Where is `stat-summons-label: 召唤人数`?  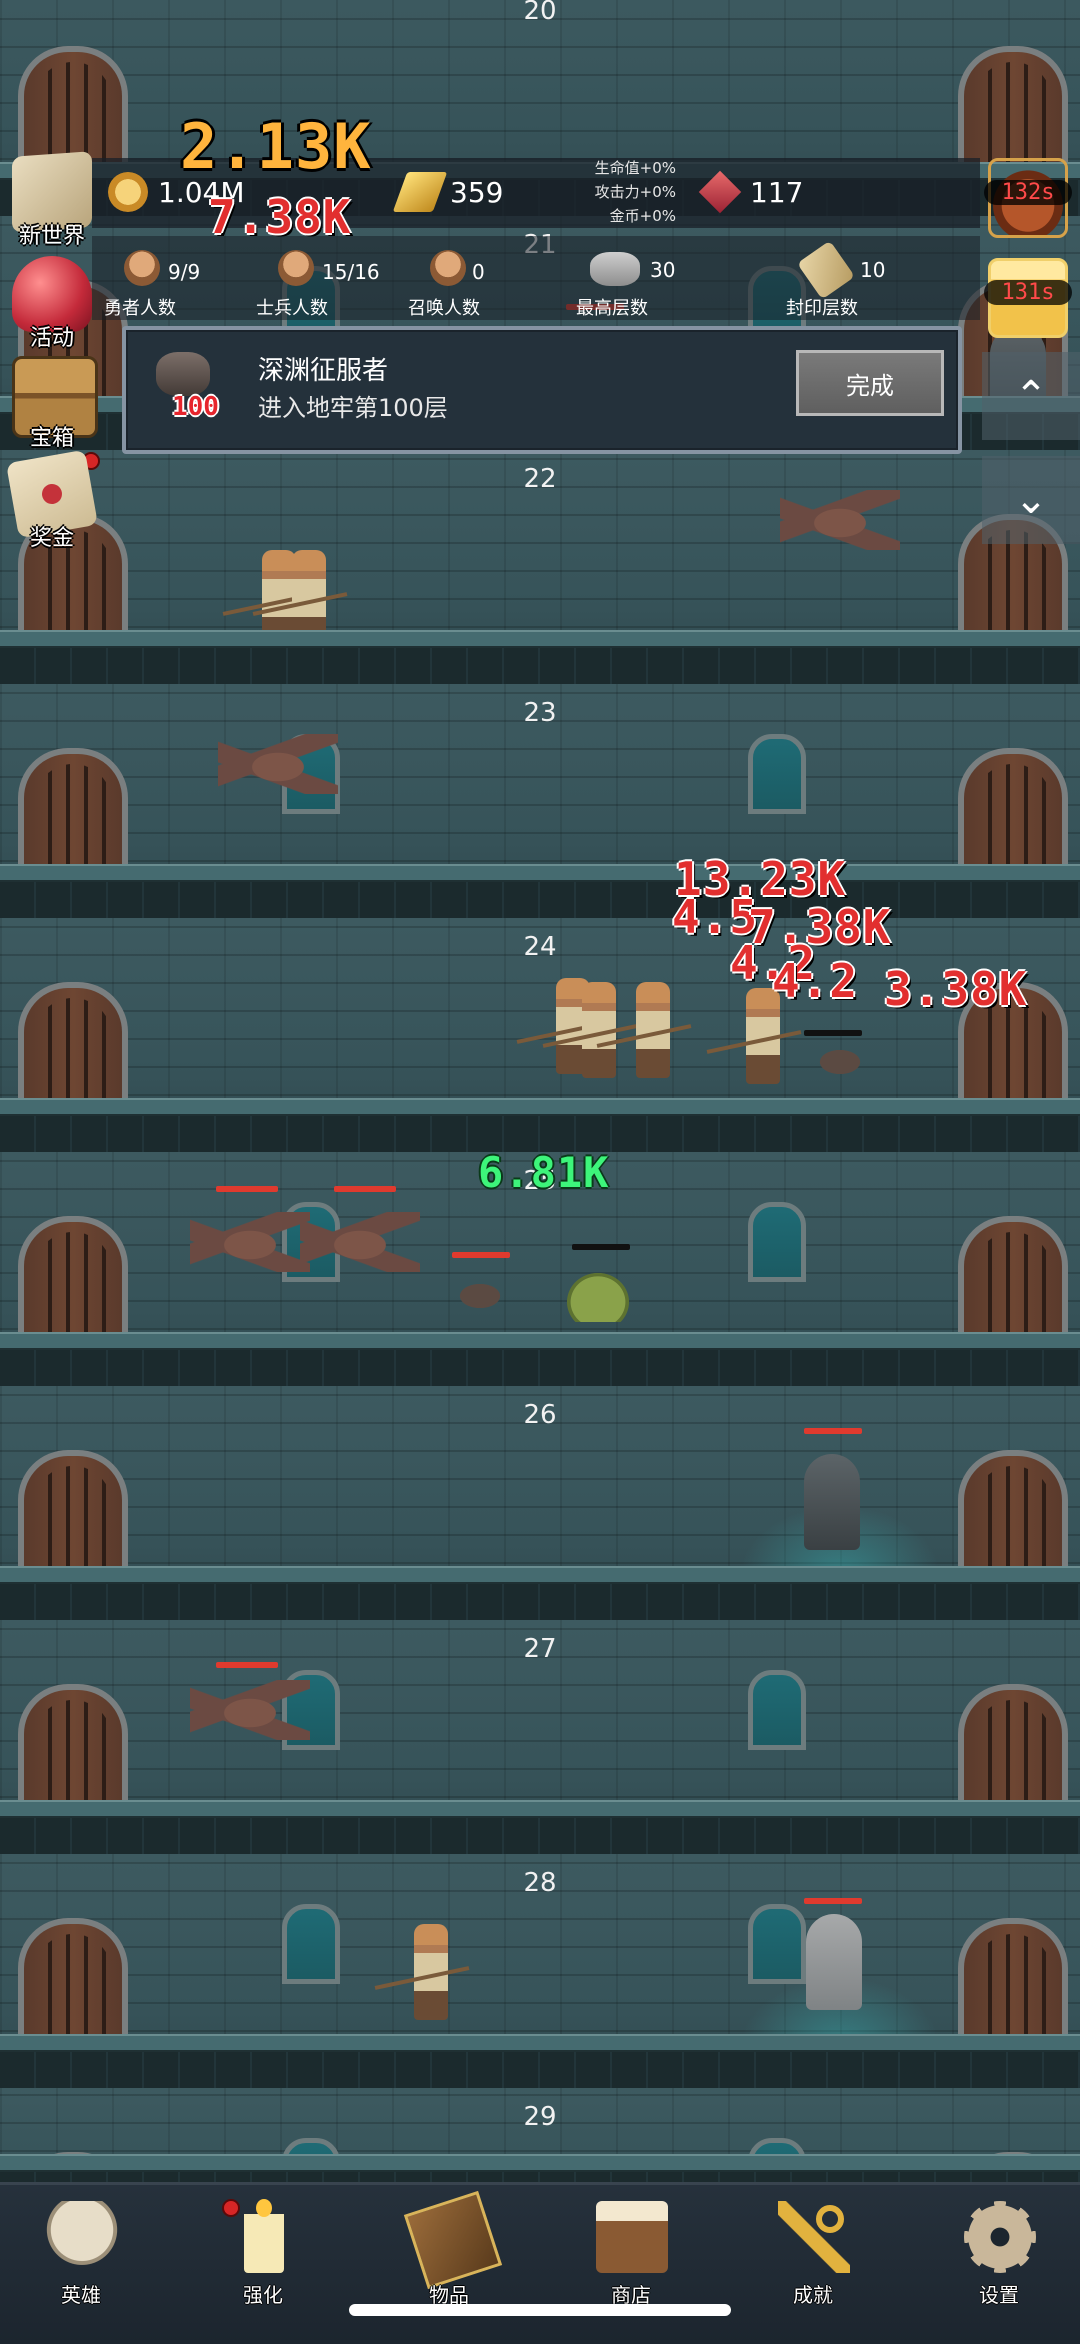 stat-summons-label: 召唤人数 is located at coordinates (444, 308).